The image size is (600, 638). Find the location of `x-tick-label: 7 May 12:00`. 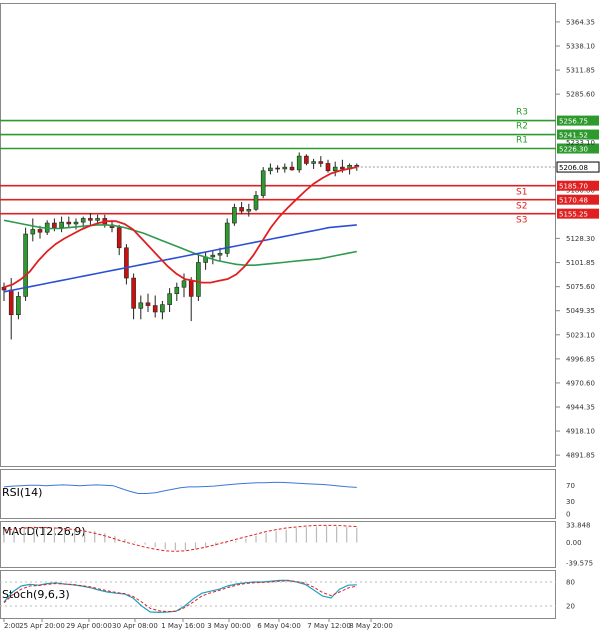

x-tick-label: 7 May 12:00 is located at coordinates (329, 626).